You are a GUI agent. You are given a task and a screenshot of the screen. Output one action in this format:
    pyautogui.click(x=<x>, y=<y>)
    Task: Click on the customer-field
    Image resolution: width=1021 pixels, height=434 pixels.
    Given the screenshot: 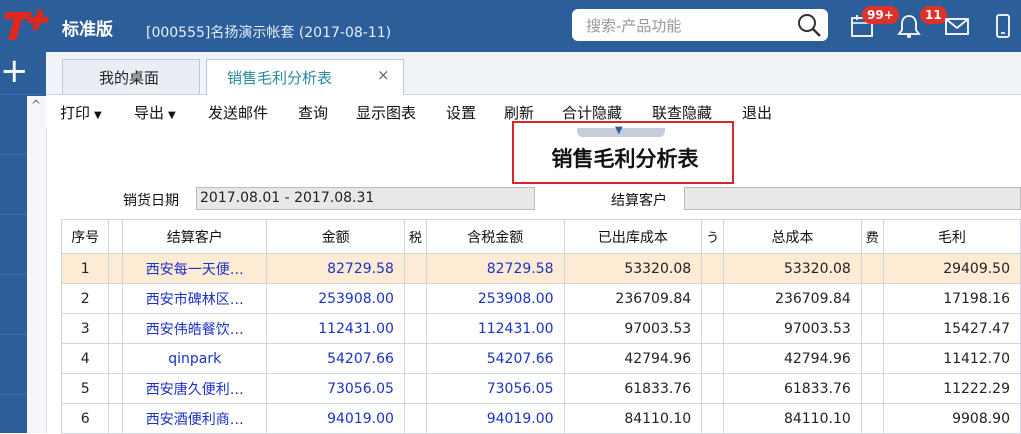 What is the action you would take?
    pyautogui.click(x=852, y=198)
    